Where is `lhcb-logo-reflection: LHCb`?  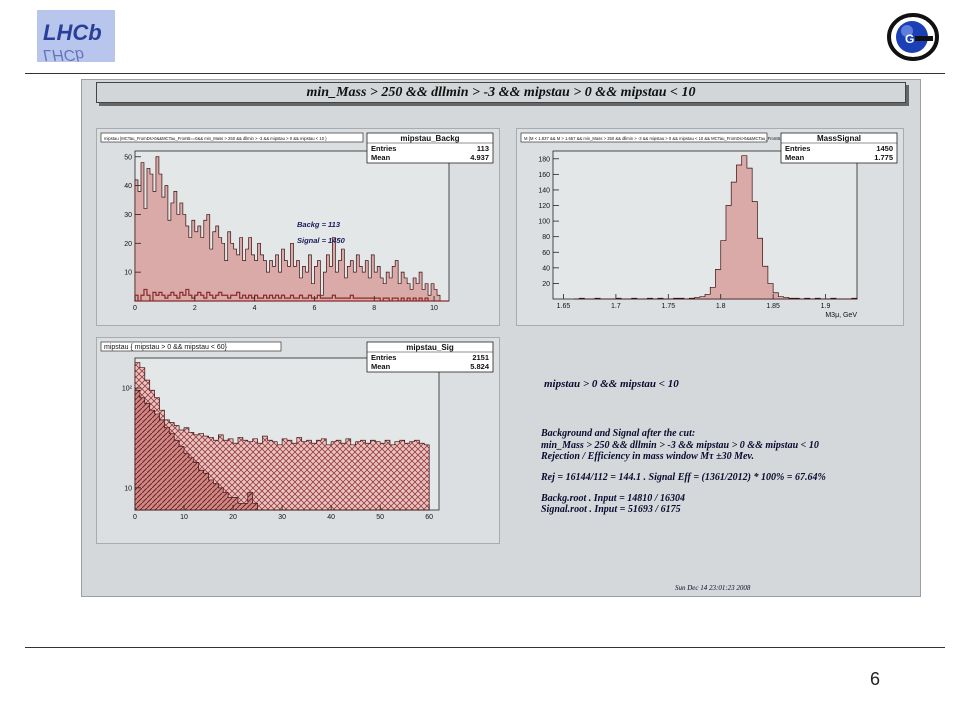 lhcb-logo-reflection: LHCb is located at coordinates (63, 54).